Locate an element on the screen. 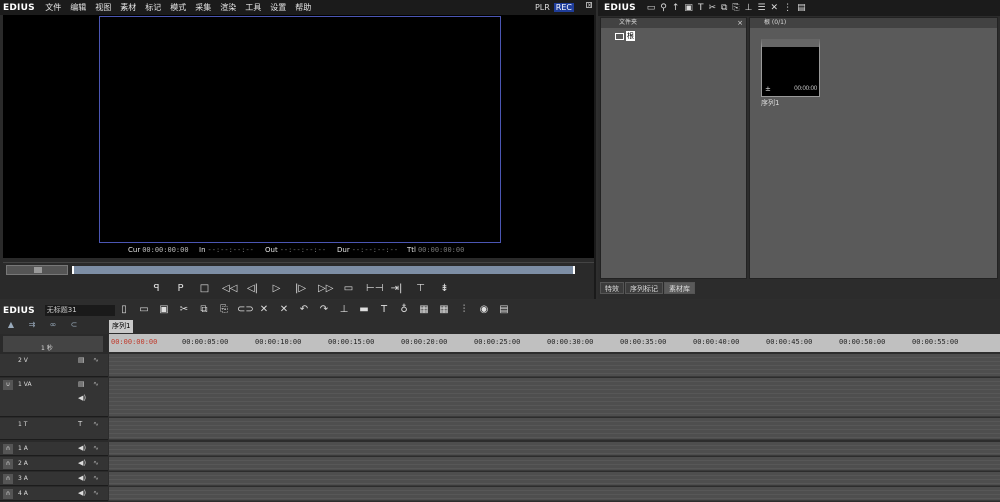  link-icon: ∞ is located at coordinates (53, 326).